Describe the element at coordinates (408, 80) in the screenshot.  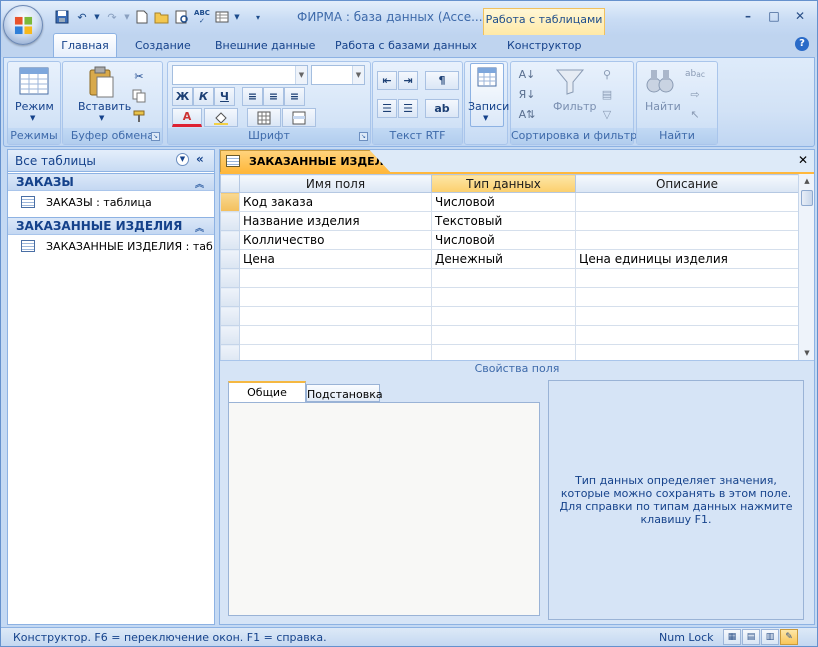
I see `increase-indent-icon: ⇥` at that location.